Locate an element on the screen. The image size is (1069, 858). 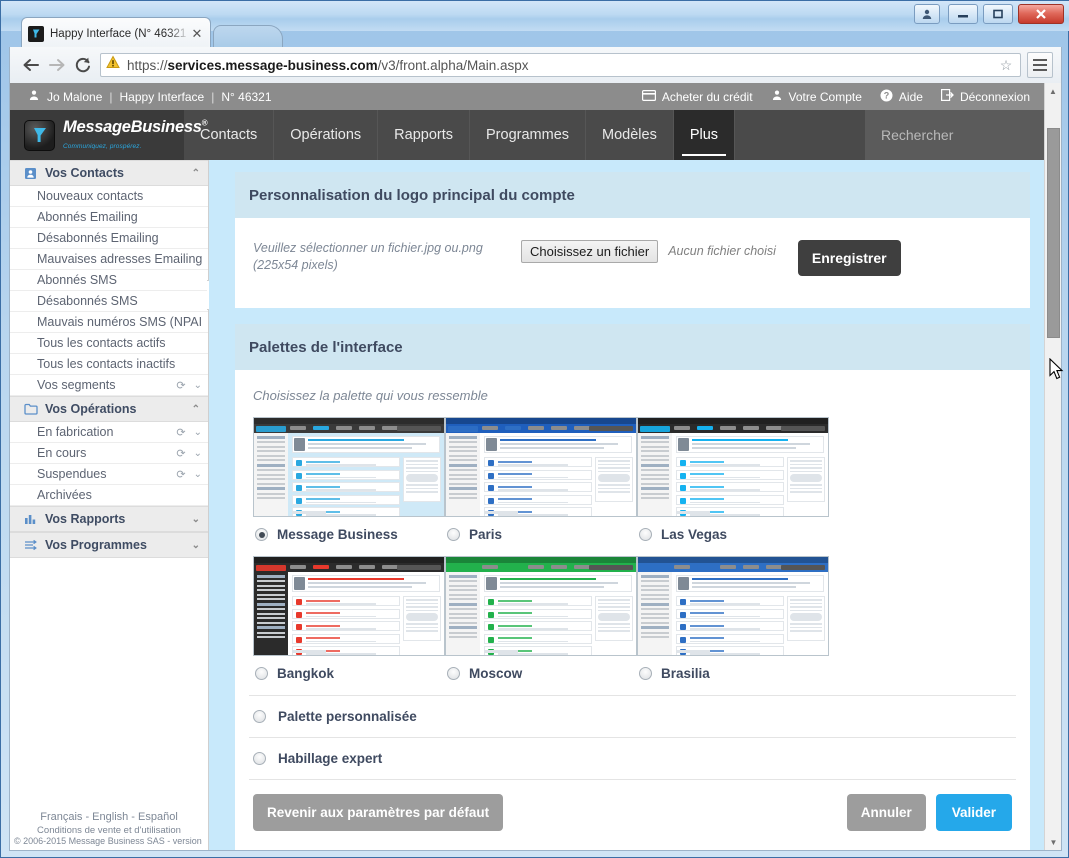
nav-item-modeles: Modèles is located at coordinates (630, 135).